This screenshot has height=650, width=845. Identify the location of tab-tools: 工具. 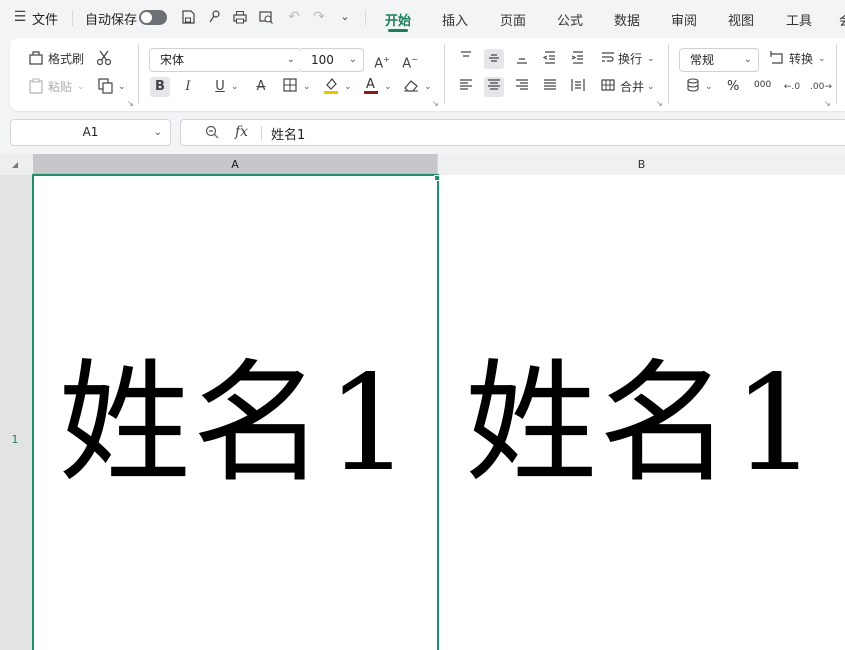
(799, 19).